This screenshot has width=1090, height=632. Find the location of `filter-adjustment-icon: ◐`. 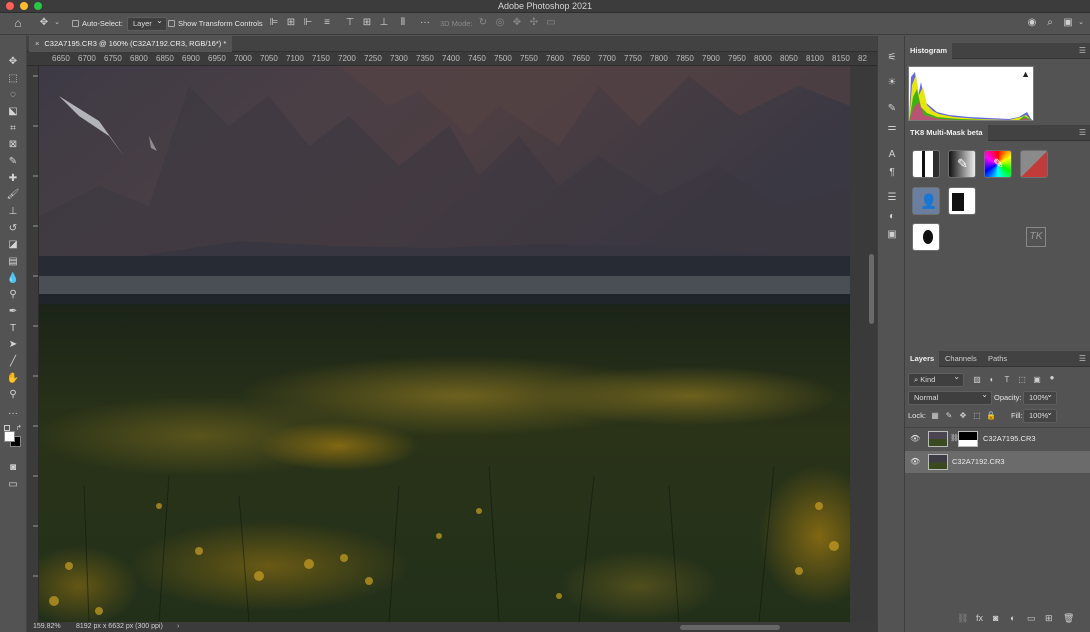

filter-adjustment-icon: ◐ is located at coordinates (992, 380).